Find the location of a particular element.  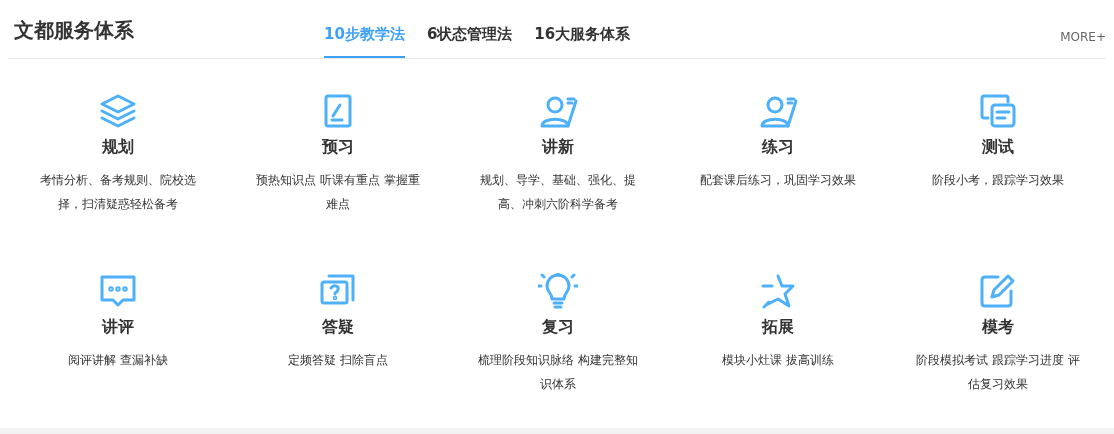

lightbulb-icon is located at coordinates (558, 291).